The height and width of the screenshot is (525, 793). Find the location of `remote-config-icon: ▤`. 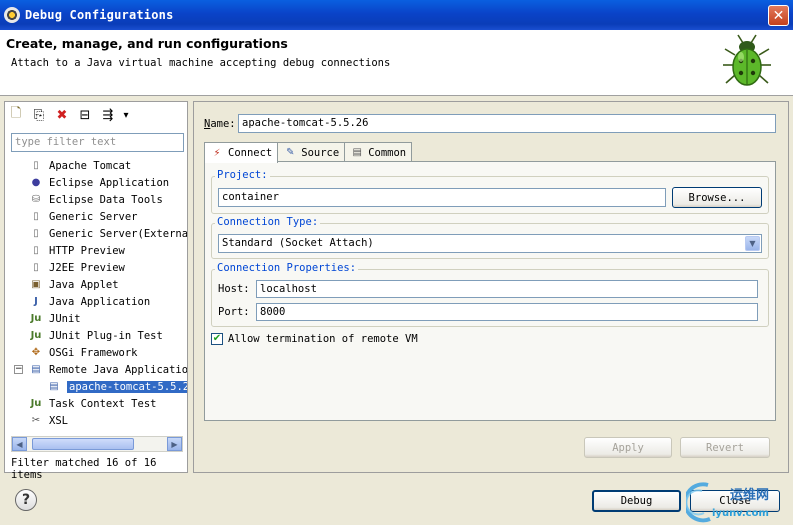

remote-config-icon: ▤ is located at coordinates (54, 386).